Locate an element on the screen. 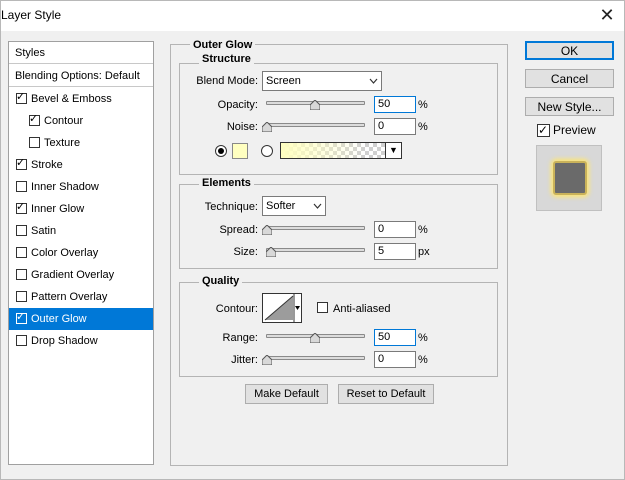 Image resolution: width=625 pixels, height=480 pixels. style-item-satin: Satin is located at coordinates (81, 231).